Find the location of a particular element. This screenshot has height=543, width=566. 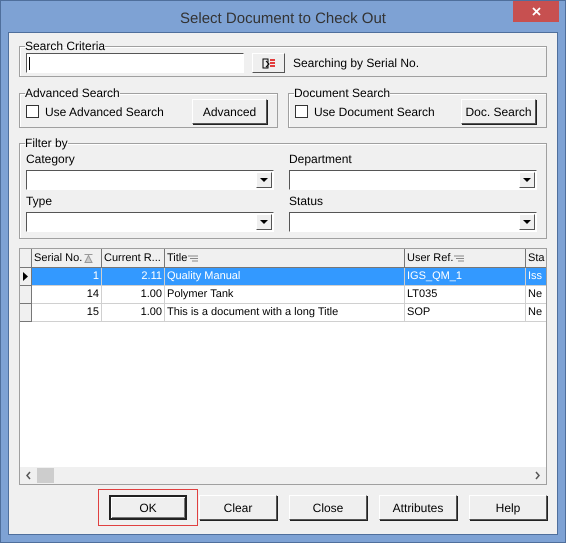

table-row: 15 1.00 This is a document with a long Title SOP Ne is located at coordinates (283, 313).